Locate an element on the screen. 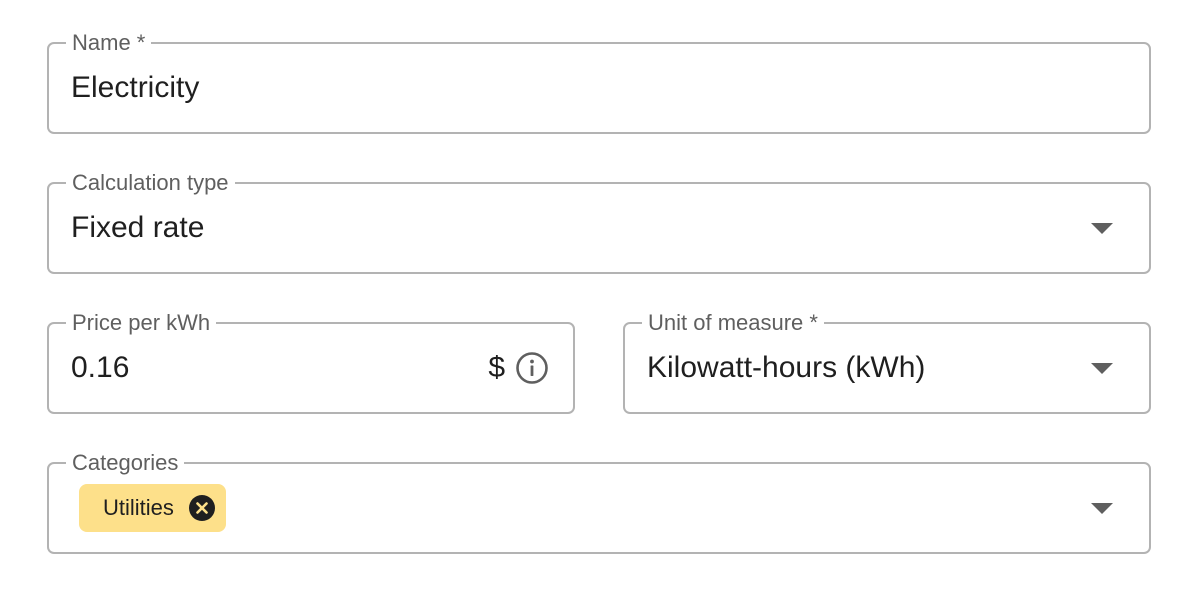  price-adornments: $ is located at coordinates (518, 368).